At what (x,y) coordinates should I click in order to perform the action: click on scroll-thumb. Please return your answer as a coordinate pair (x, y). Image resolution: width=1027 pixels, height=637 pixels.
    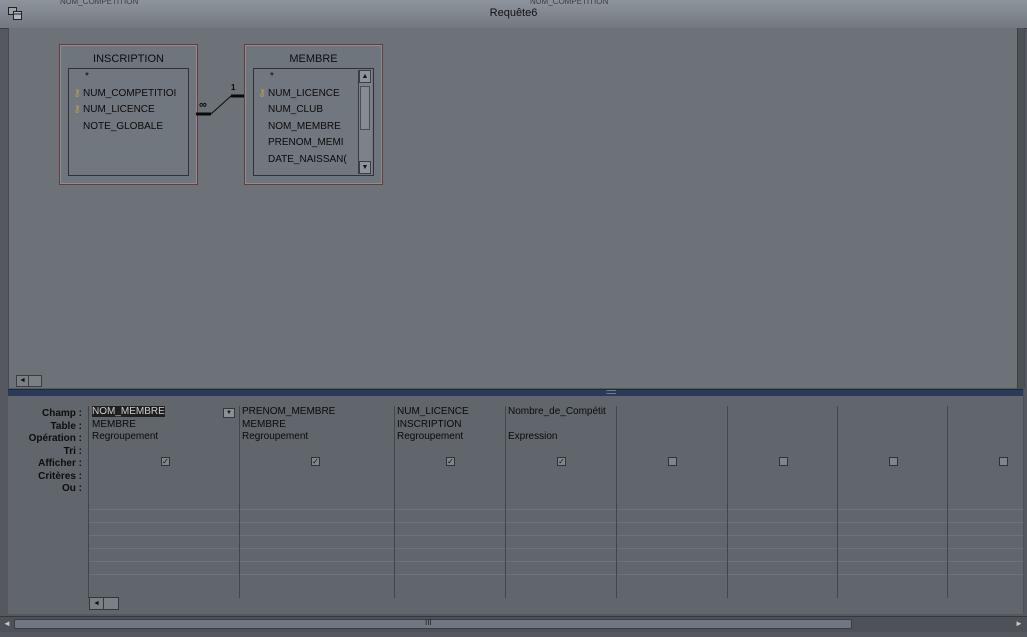
    Looking at the image, I should click on (365, 108).